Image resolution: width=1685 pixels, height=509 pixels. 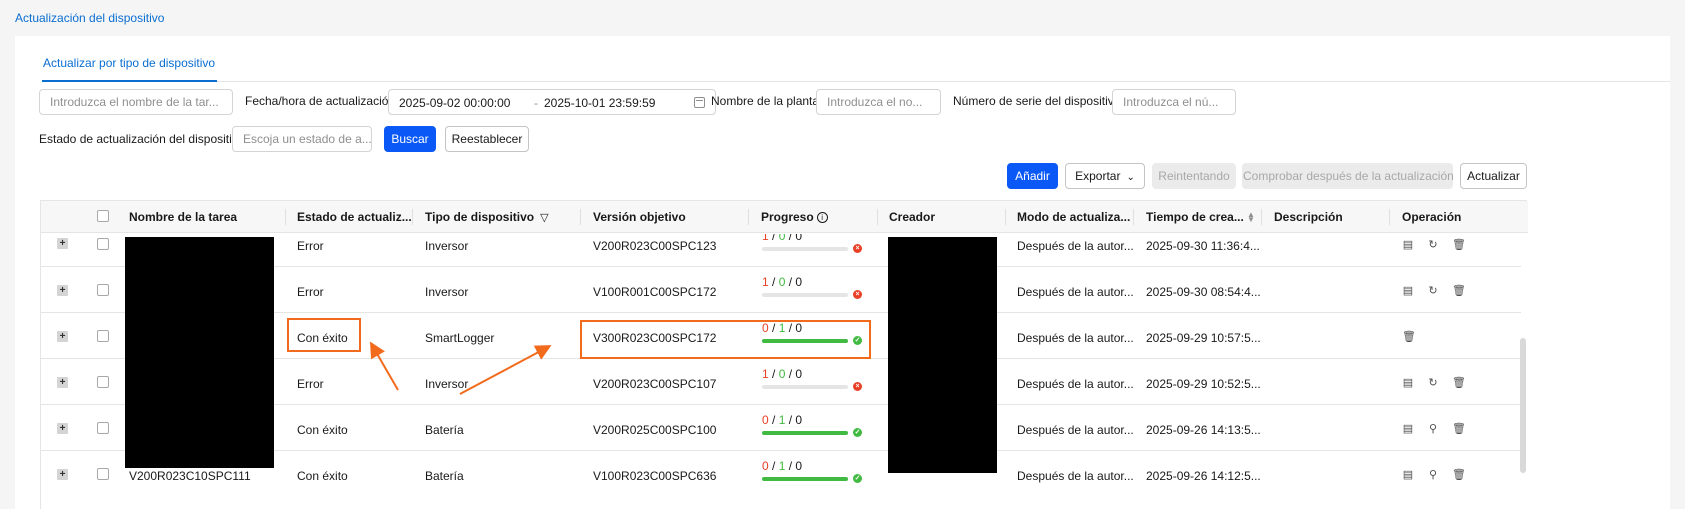 I want to click on annotation-arrows, so click(x=460, y=368).